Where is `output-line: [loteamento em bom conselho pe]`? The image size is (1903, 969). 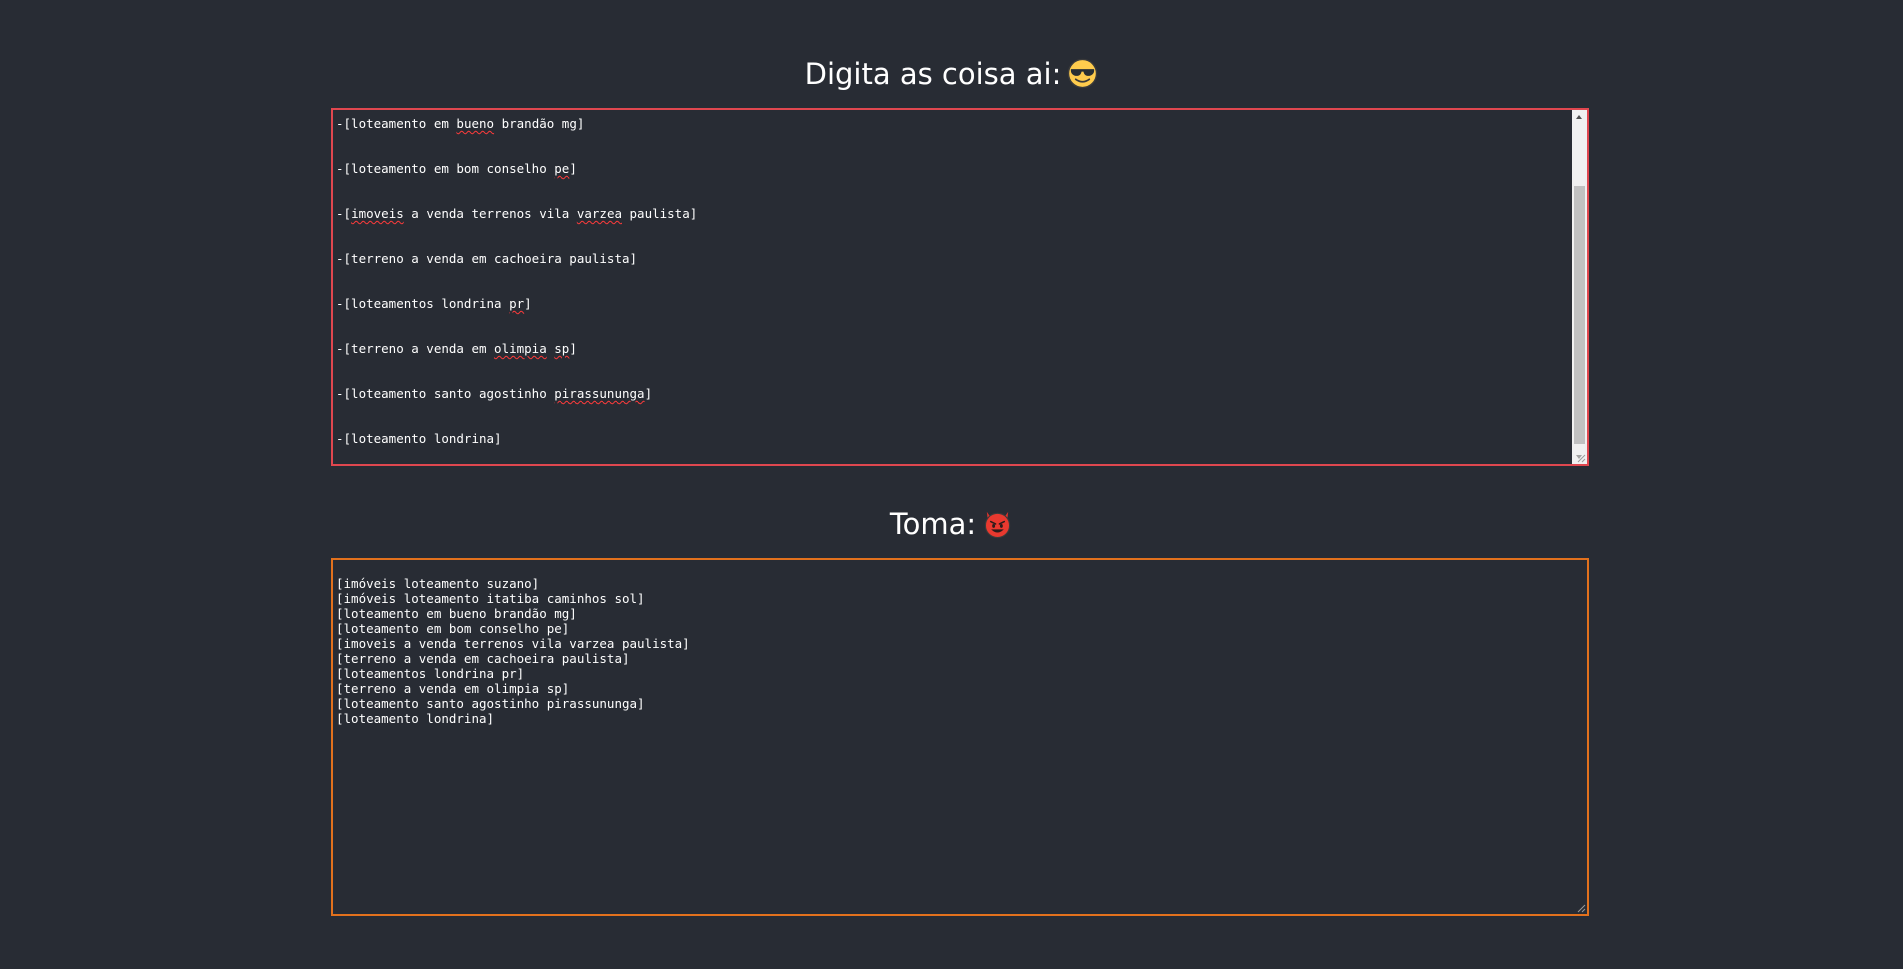 output-line: [loteamento em bom conselho pe] is located at coordinates (453, 628).